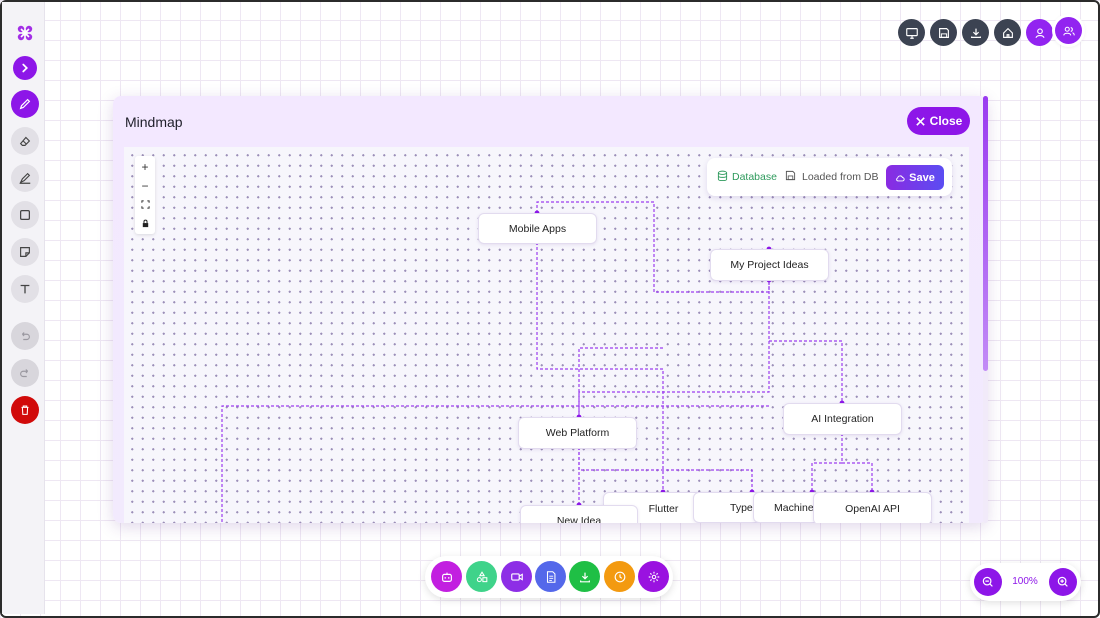  Describe the element at coordinates (577, 433) in the screenshot. I see `node-web-platform: Web Platform` at that location.